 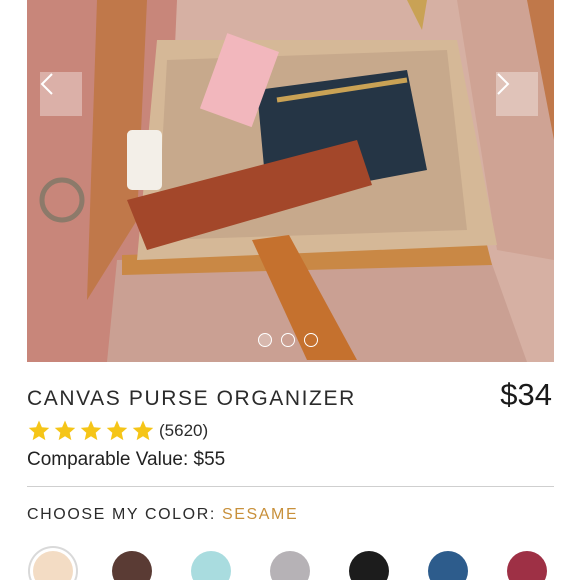 What do you see at coordinates (121, 514) in the screenshot?
I see `color-label-text: CHOOSE MY COLOR:` at bounding box center [121, 514].